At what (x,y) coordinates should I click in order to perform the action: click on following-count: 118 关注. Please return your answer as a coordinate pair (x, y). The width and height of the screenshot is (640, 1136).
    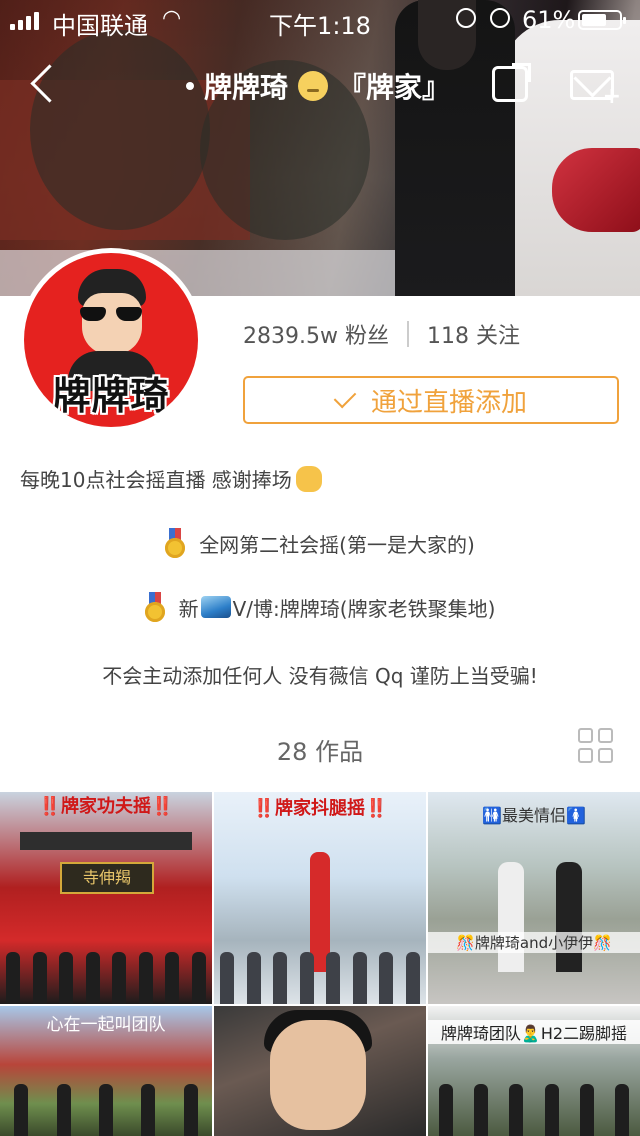
    Looking at the image, I should click on (473, 334).